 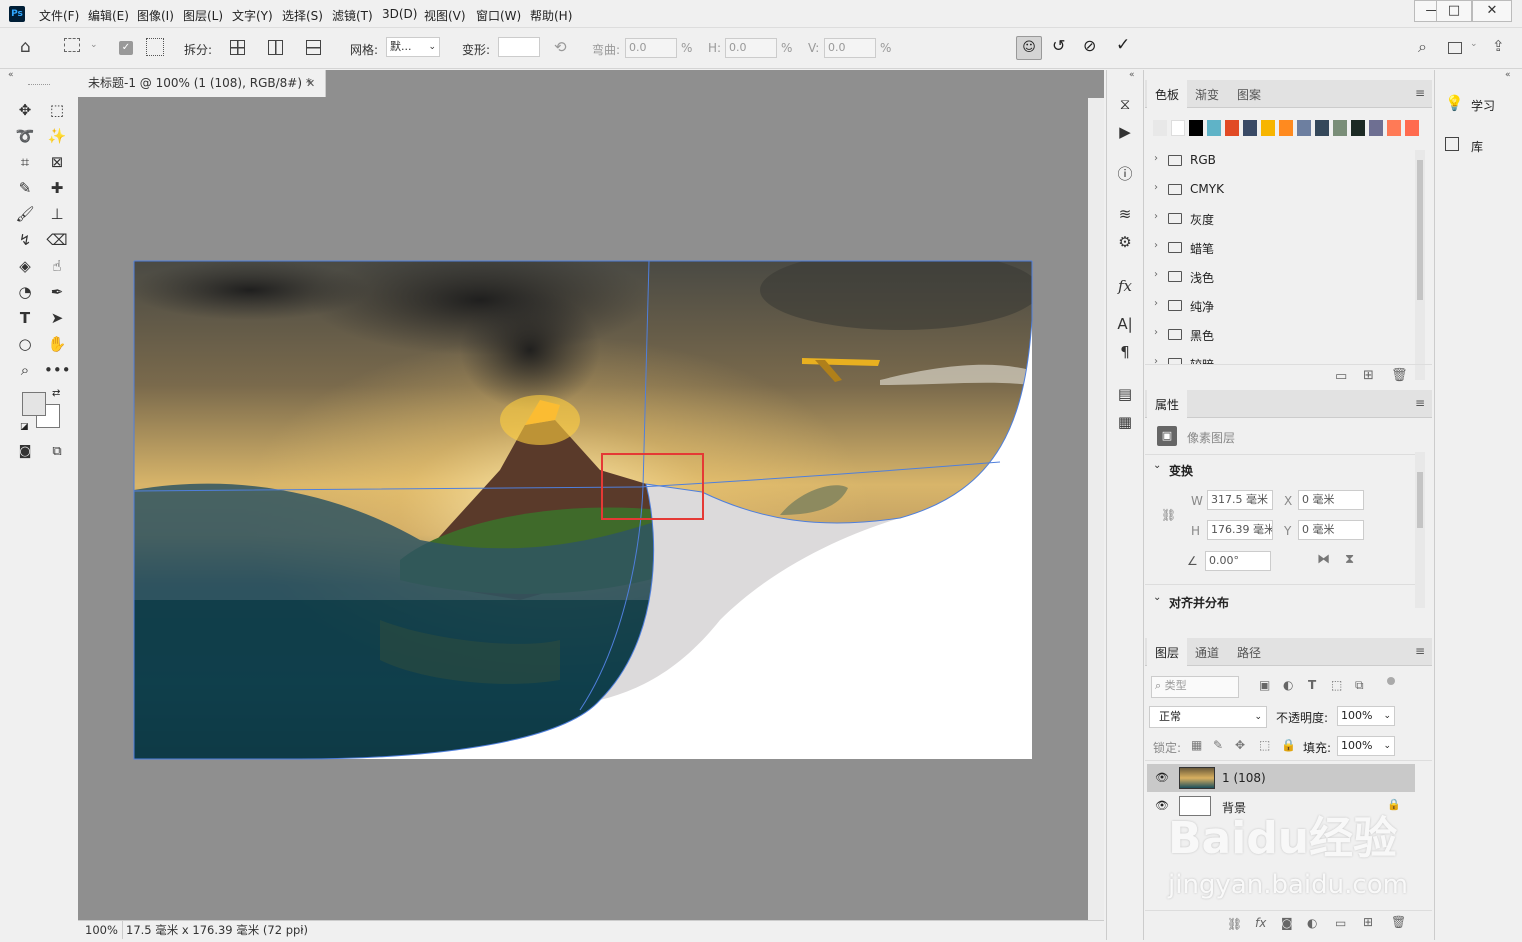 What do you see at coordinates (1125, 174) in the screenshot?
I see `info-icon: ⓘ` at bounding box center [1125, 174].